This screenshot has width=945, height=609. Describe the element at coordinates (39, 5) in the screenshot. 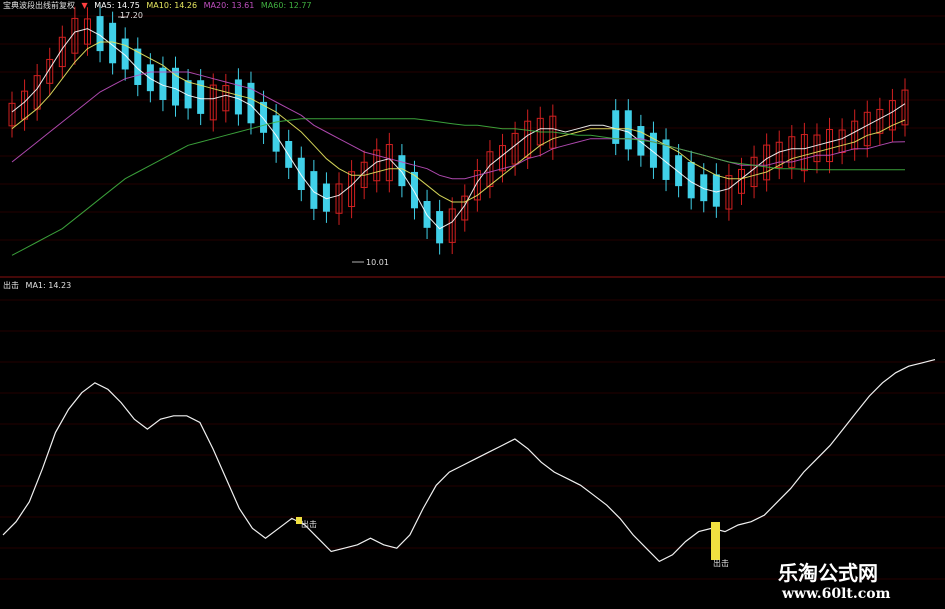

I see `upper-panel-title: 宝典波段出线前复权` at that location.